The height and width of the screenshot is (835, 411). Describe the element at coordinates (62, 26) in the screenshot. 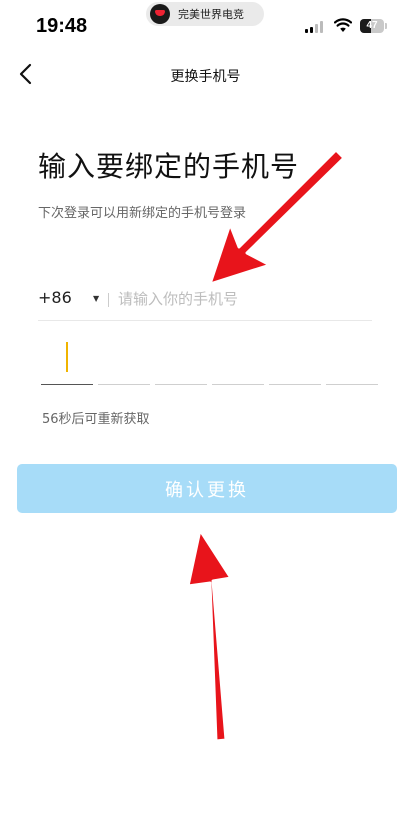

I see `status-time: 19:48` at that location.